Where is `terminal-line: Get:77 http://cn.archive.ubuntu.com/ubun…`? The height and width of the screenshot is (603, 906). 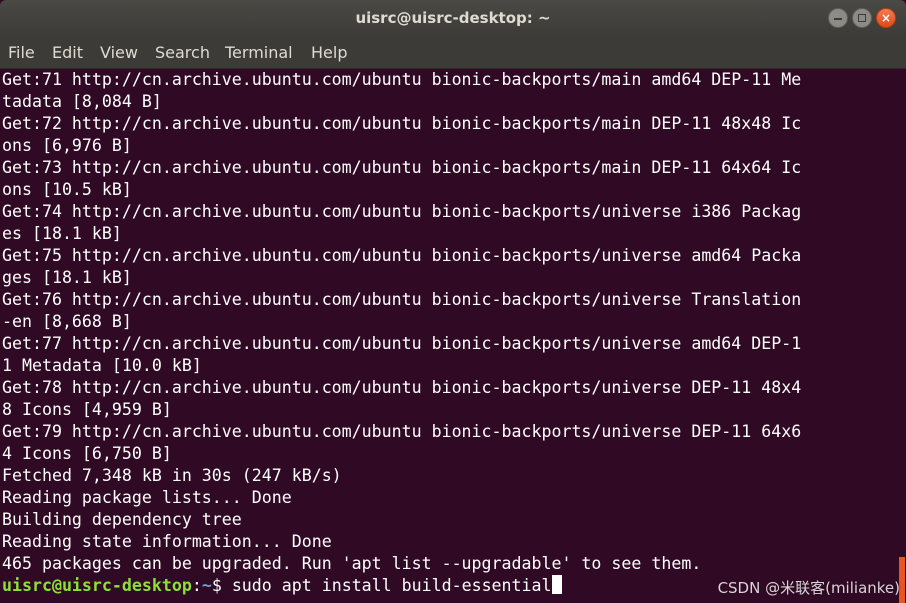 terminal-line: Get:77 http://cn.archive.ubuntu.com/ubun… is located at coordinates (402, 343).